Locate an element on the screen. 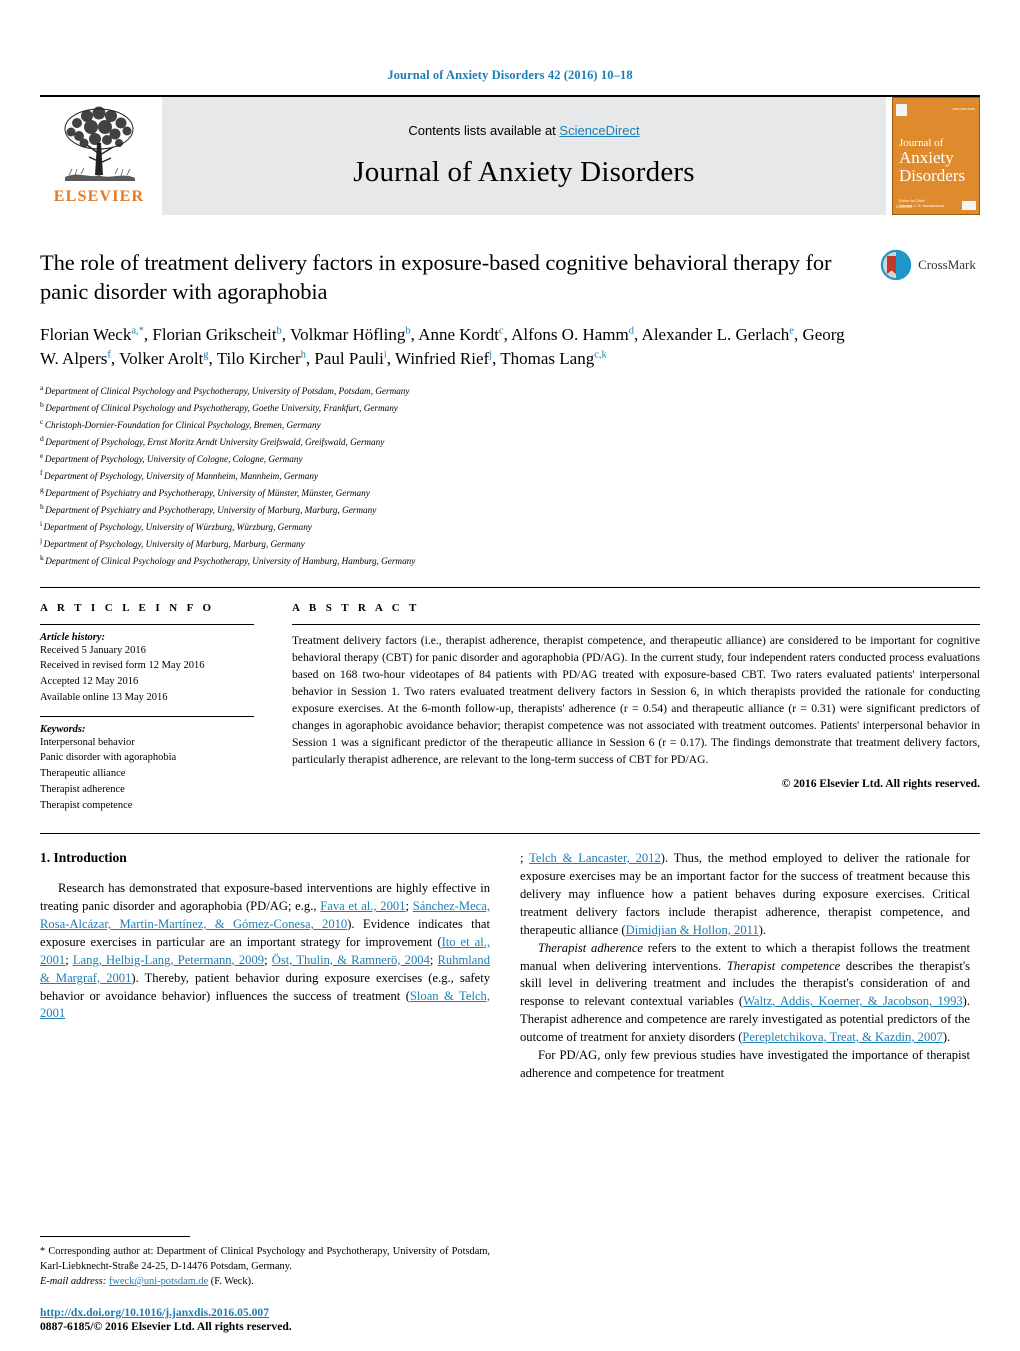 Image resolution: width=1020 pixels, height=1351 pixels. author-item: Florian Grikscheitb is located at coordinates (216, 334).